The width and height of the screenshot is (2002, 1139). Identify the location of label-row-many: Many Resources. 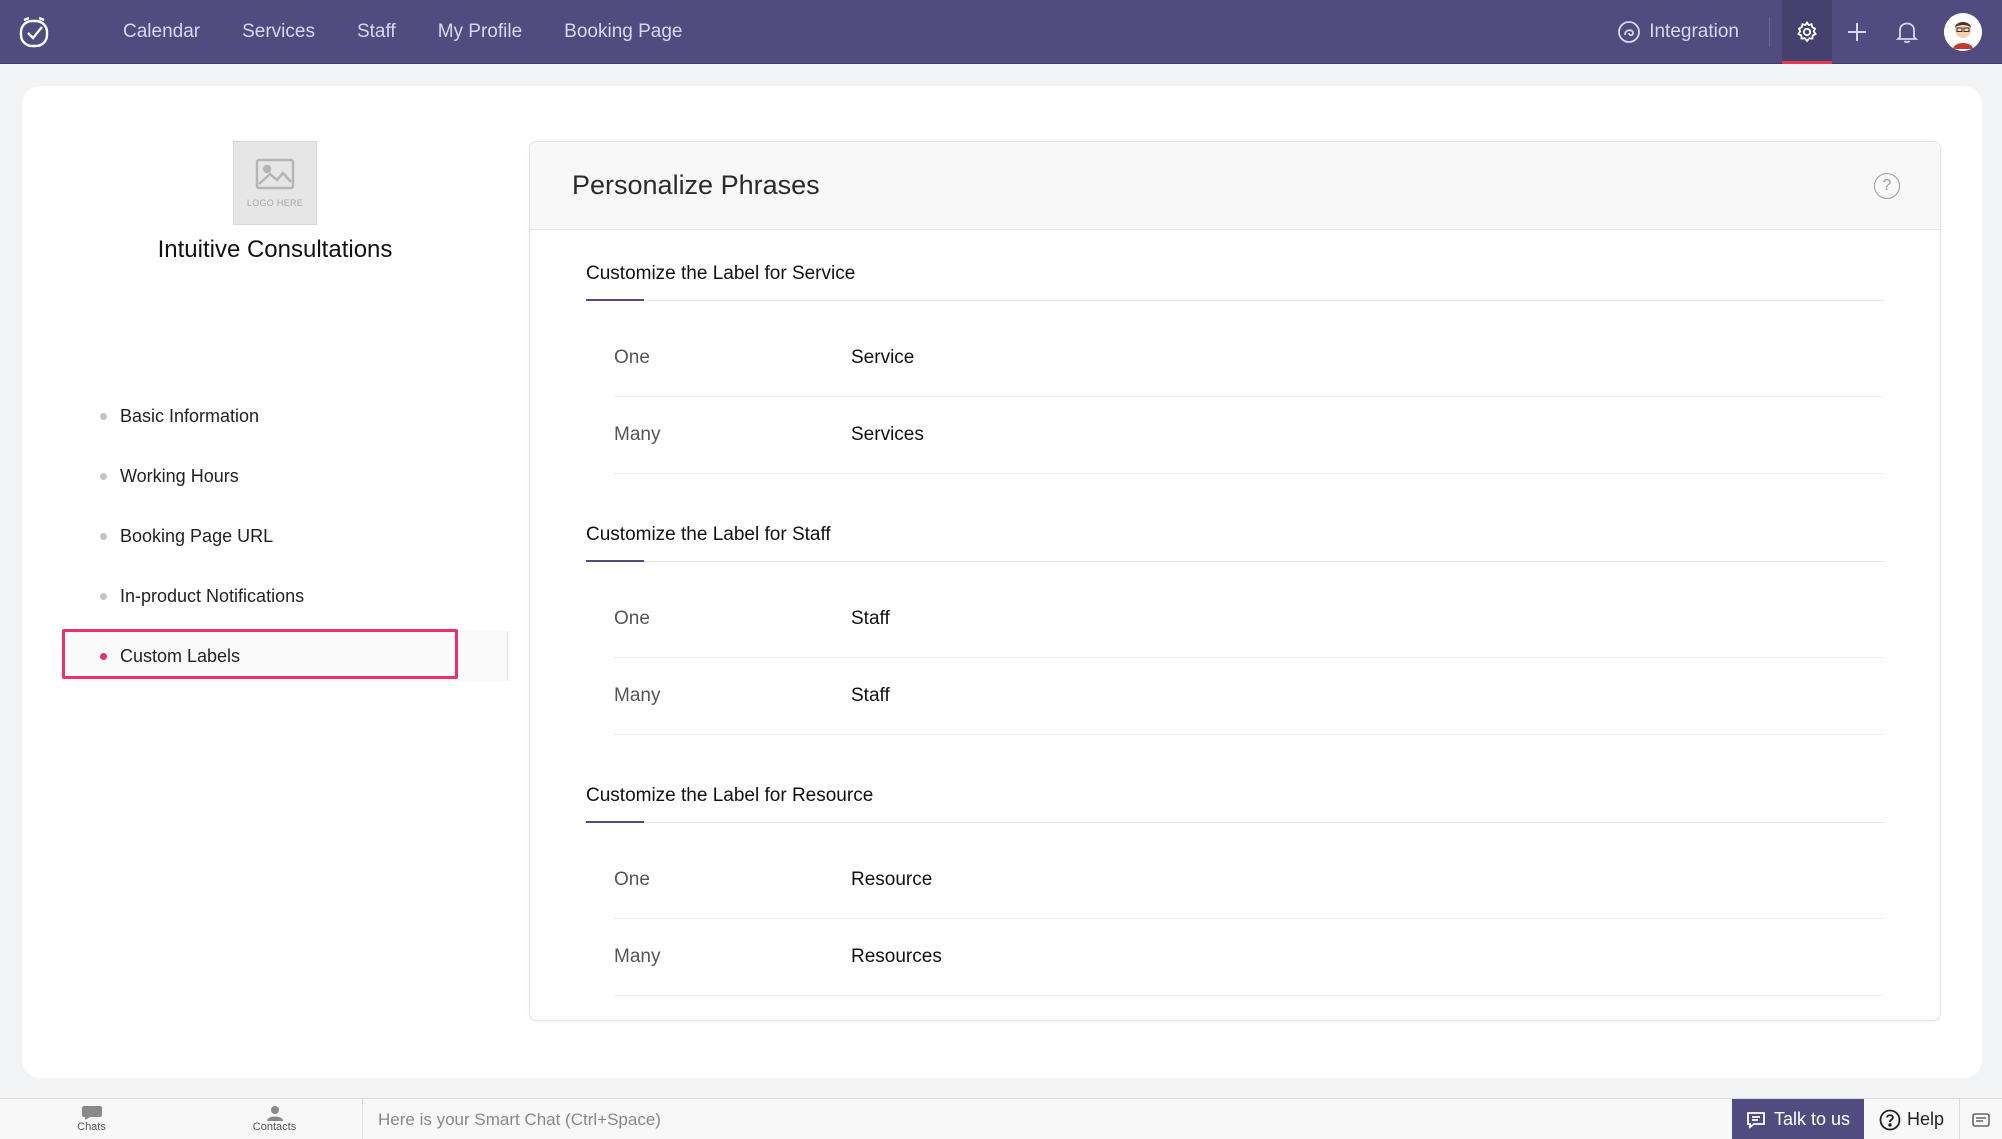
(1249, 957).